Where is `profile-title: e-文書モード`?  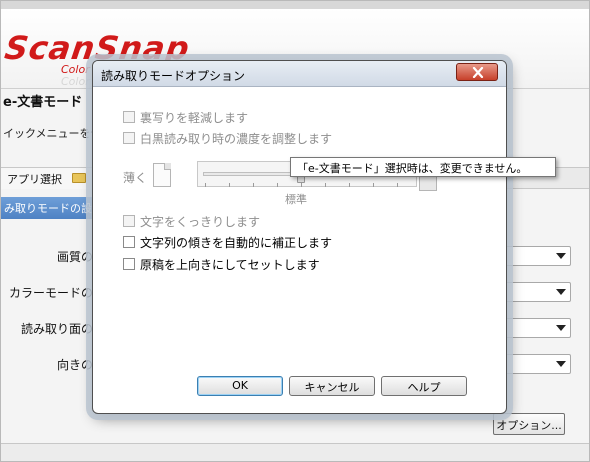 profile-title: e-文書モード is located at coordinates (43, 102).